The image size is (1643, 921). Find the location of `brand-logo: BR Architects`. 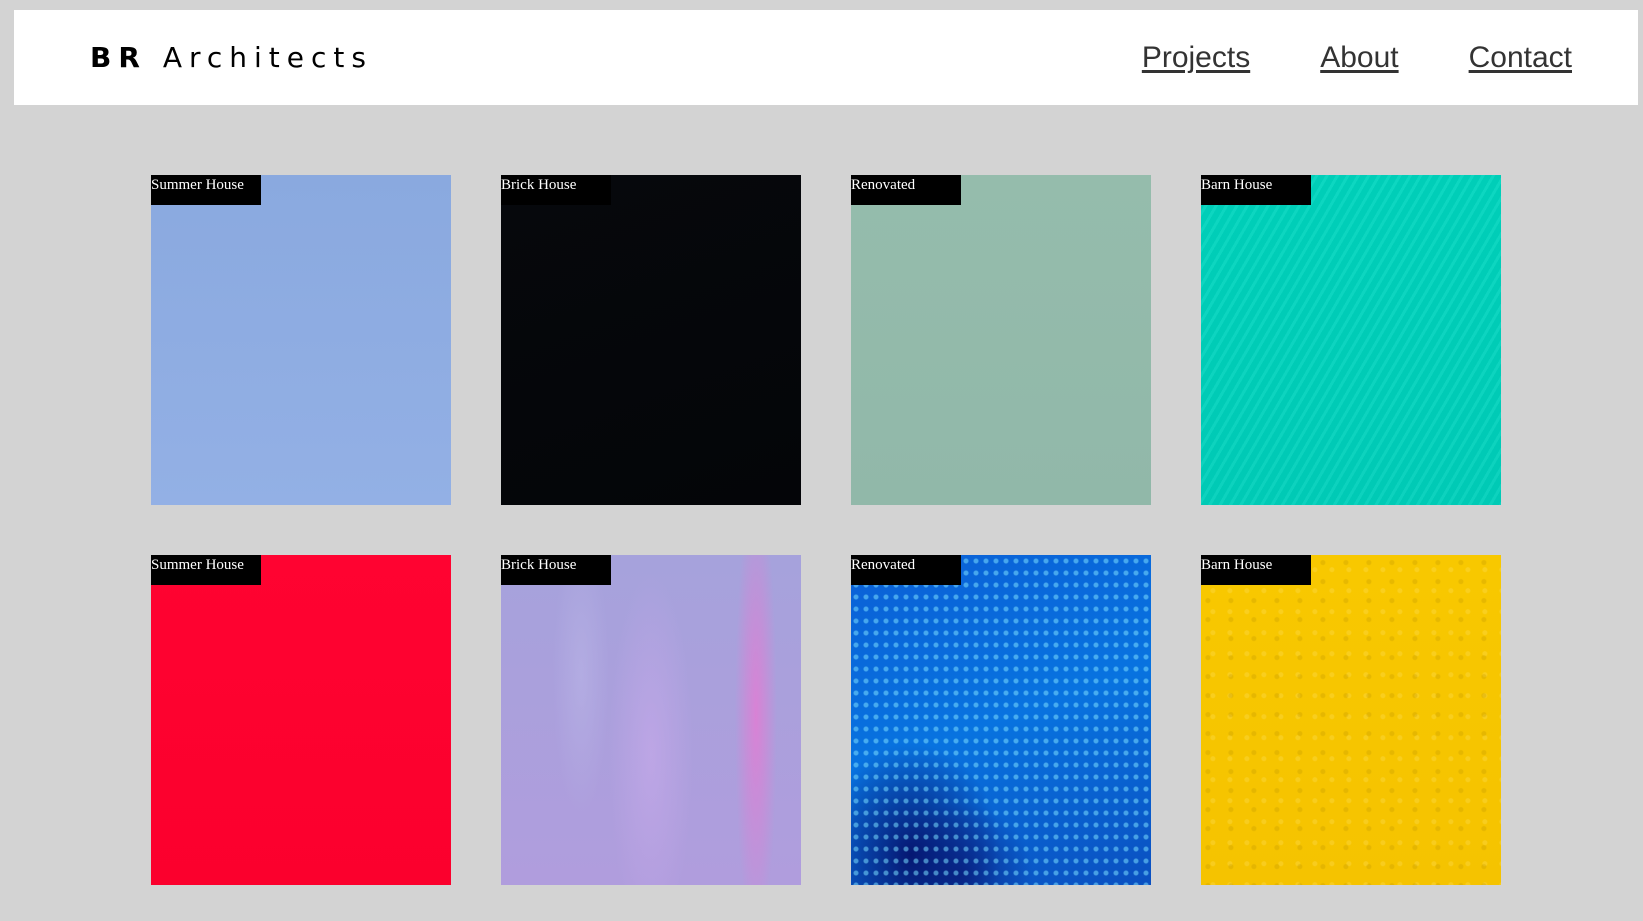

brand-logo: BR Architects is located at coordinates (231, 57).